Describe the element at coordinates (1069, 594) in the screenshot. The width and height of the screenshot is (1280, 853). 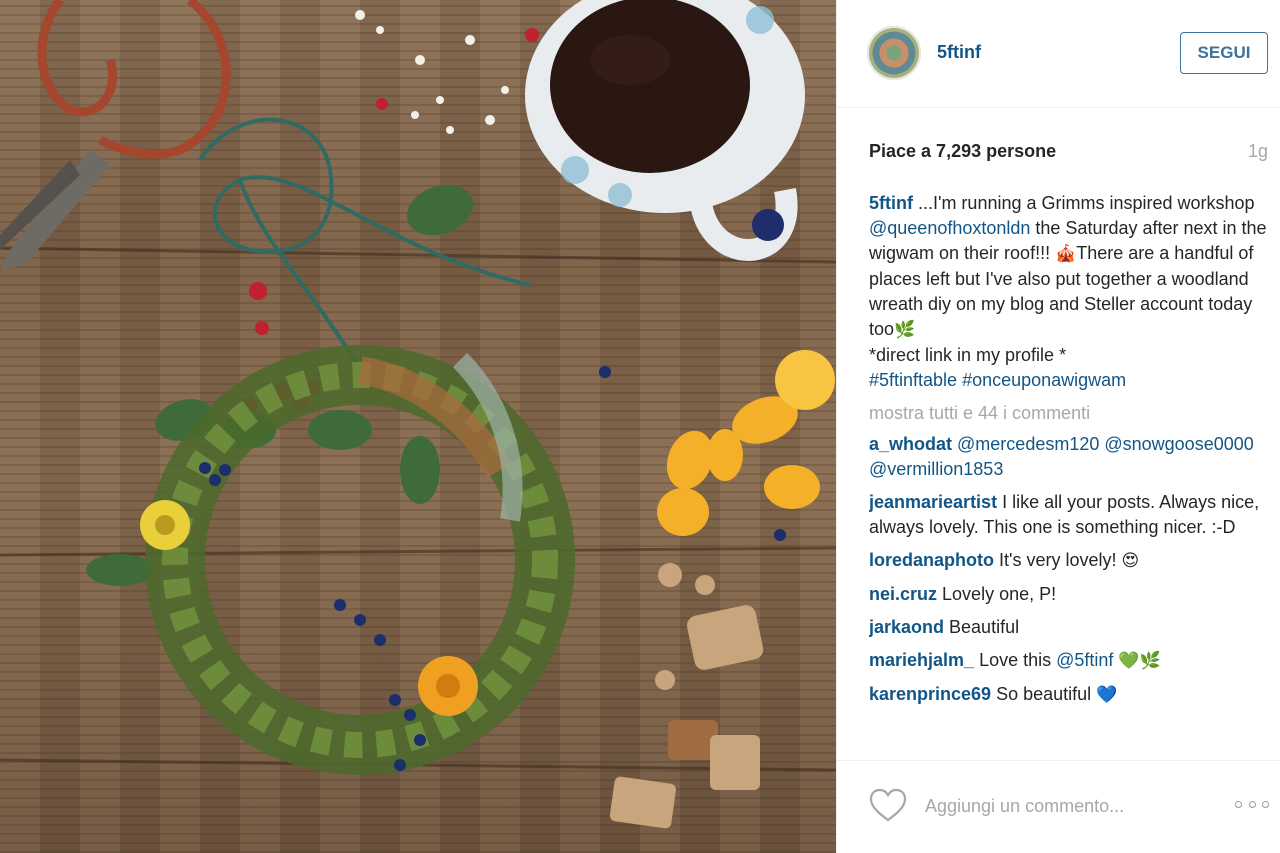
I see `comment-item: nei.cruz Lovely one, P!` at that location.